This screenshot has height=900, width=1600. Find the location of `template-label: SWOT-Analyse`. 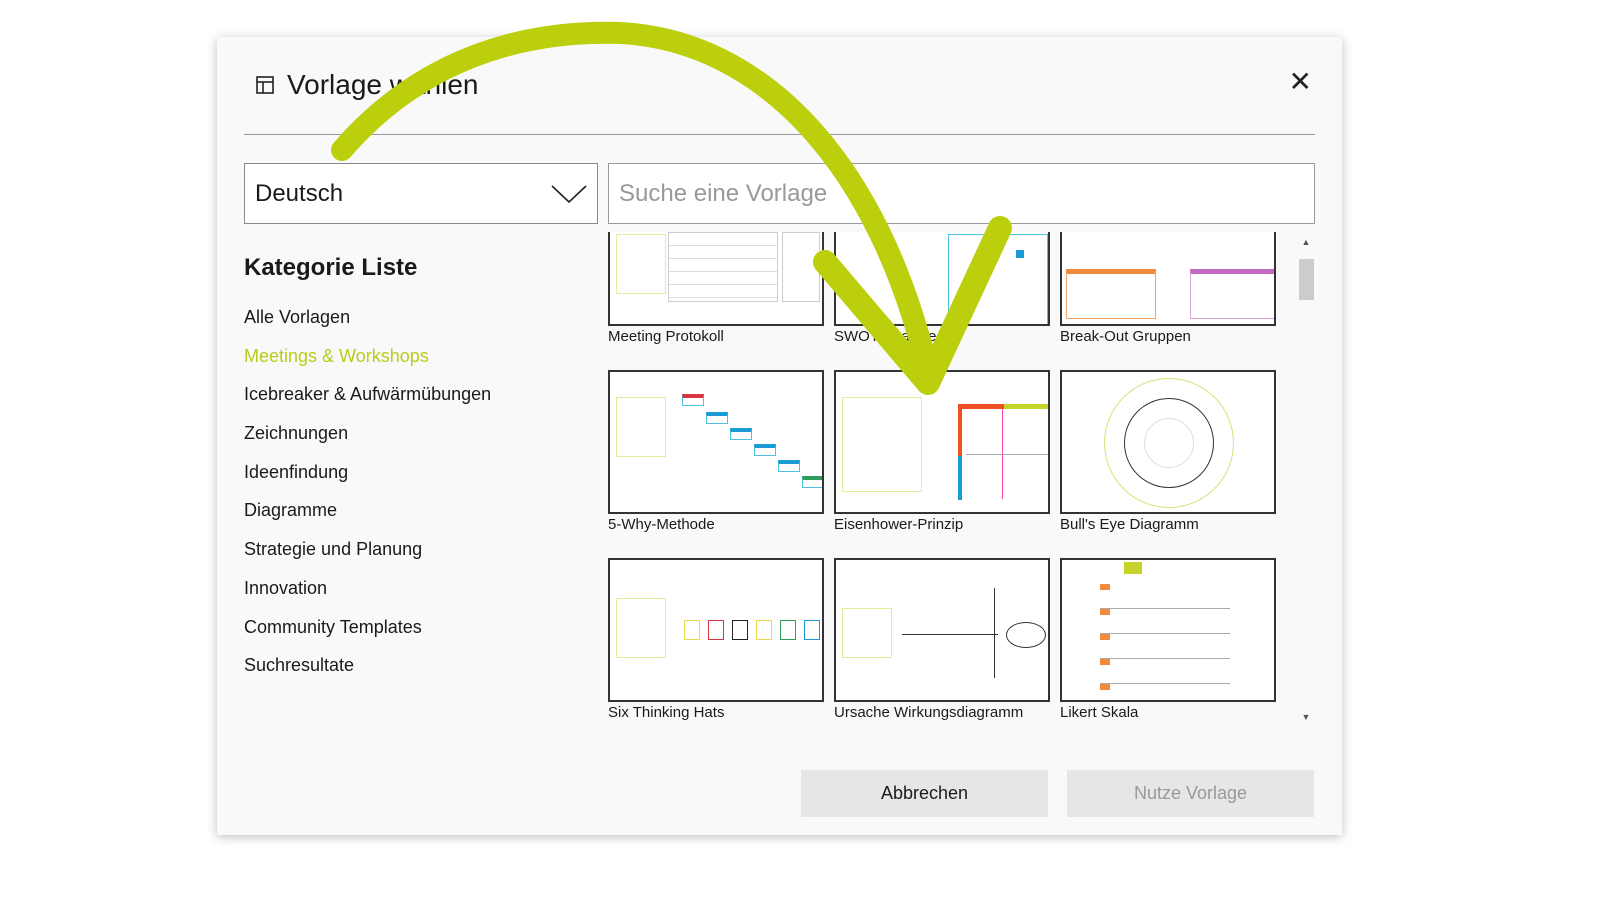

template-label: SWOT-Analyse is located at coordinates (885, 336).